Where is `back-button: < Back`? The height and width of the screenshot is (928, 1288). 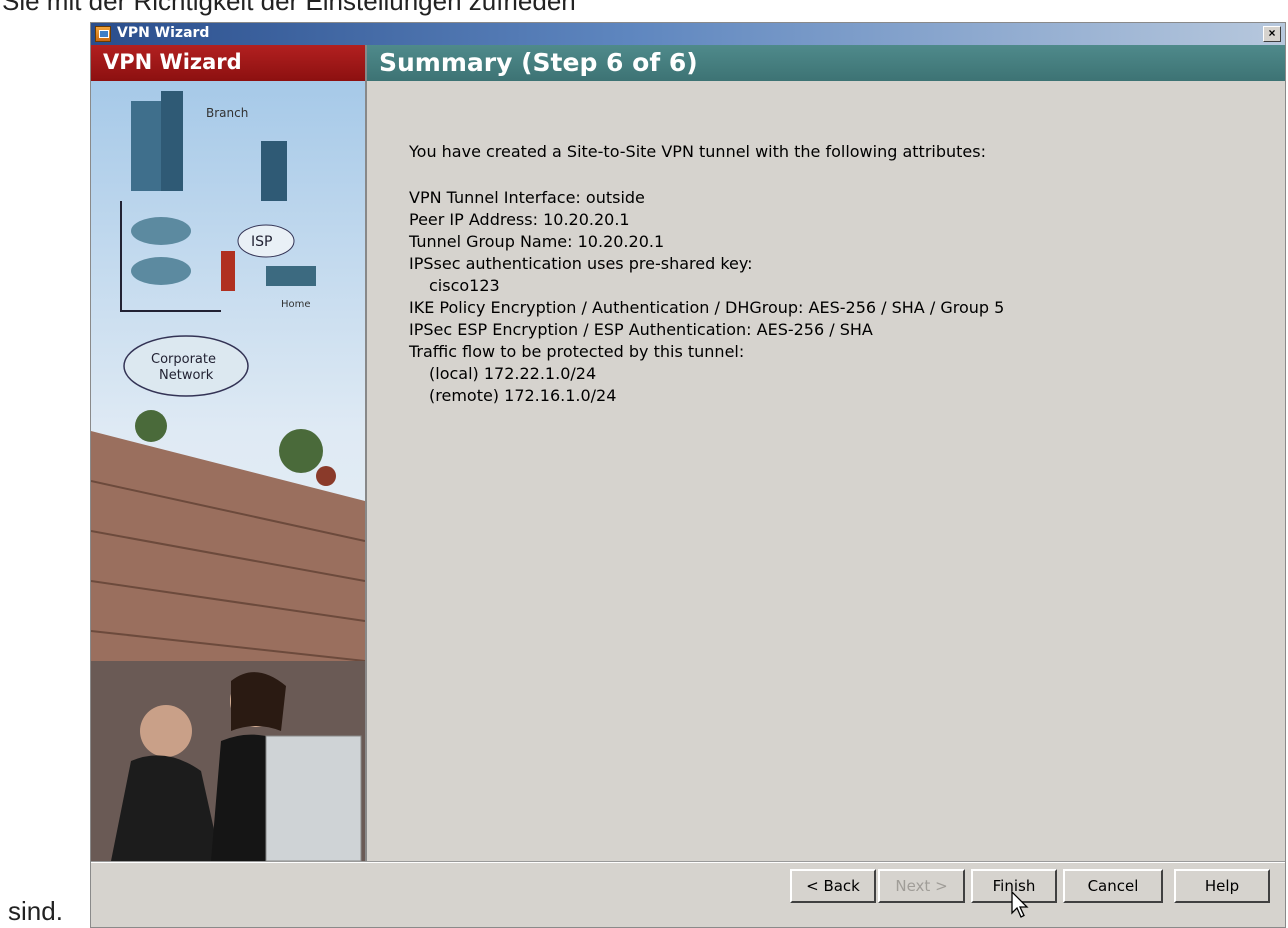 back-button: < Back is located at coordinates (833, 886).